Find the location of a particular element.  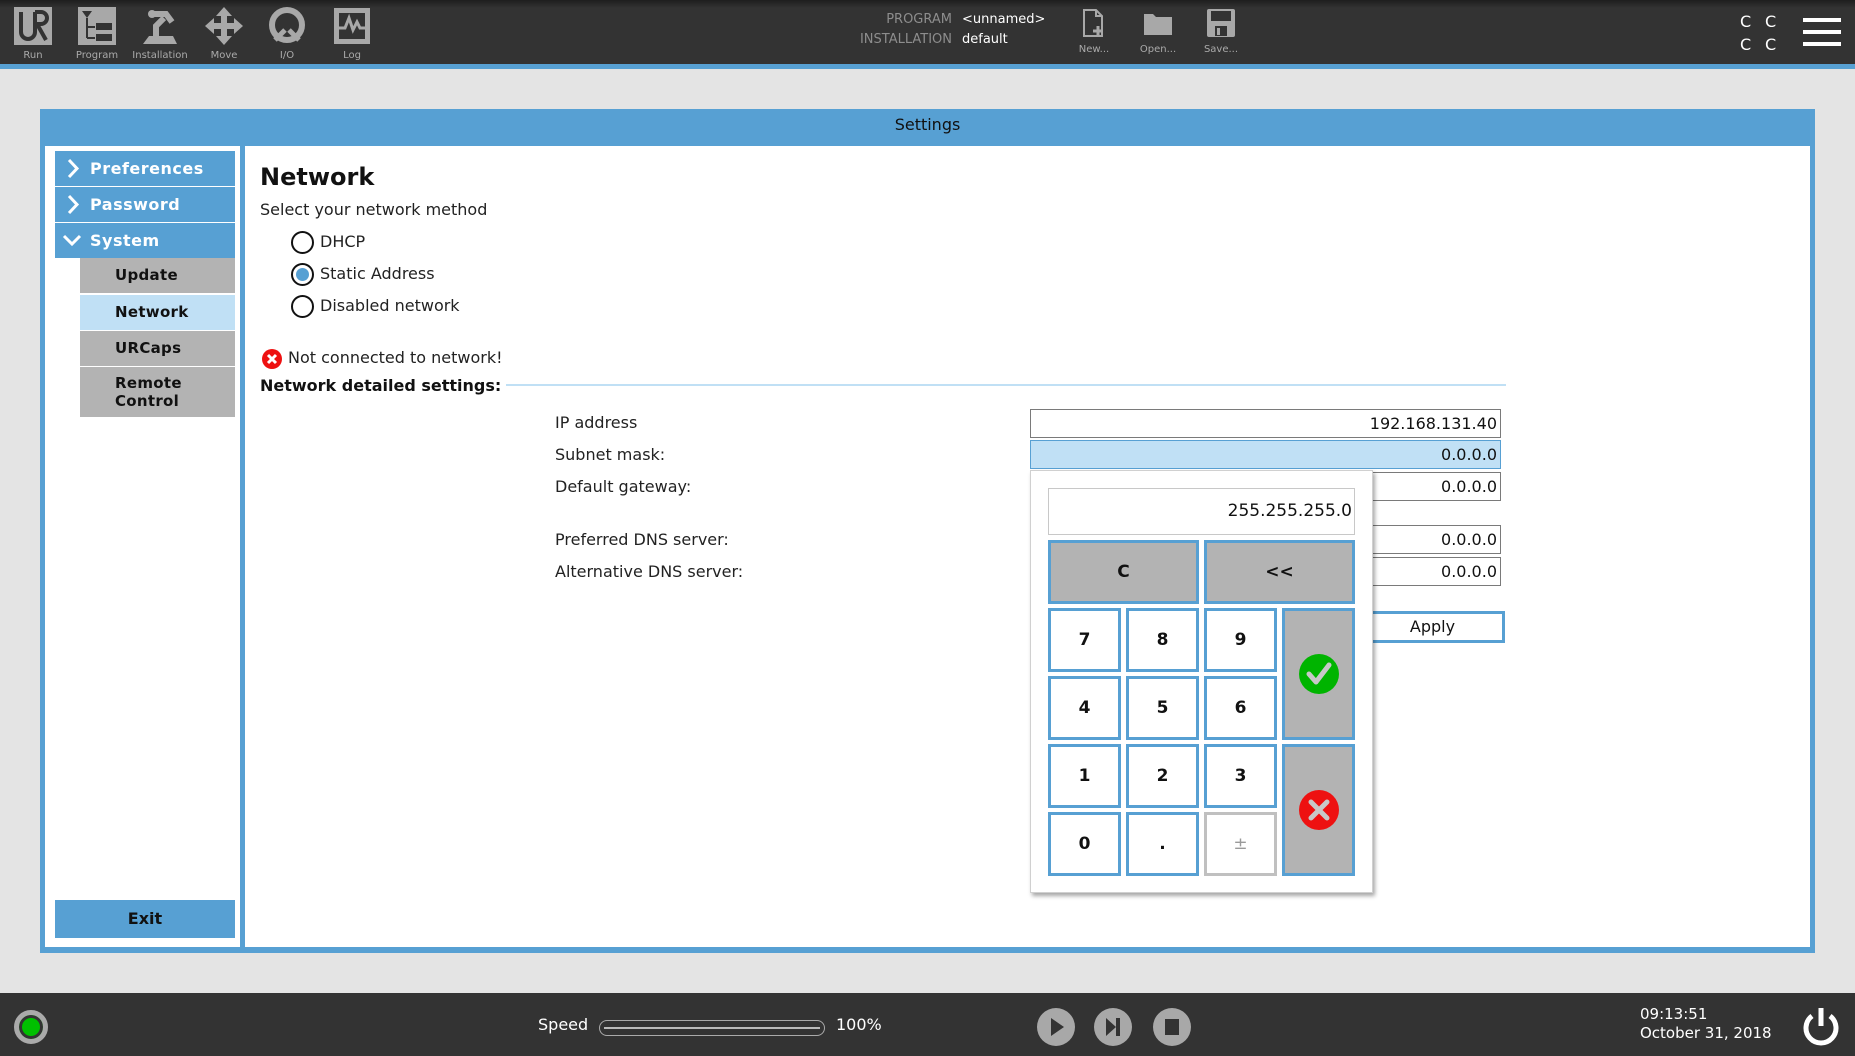

toolbar-io-label: I/O is located at coordinates (287, 55).